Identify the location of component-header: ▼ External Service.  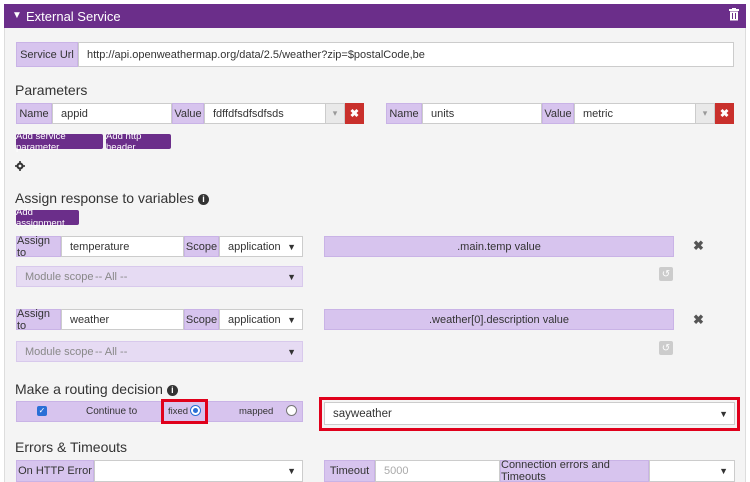
(375, 16).